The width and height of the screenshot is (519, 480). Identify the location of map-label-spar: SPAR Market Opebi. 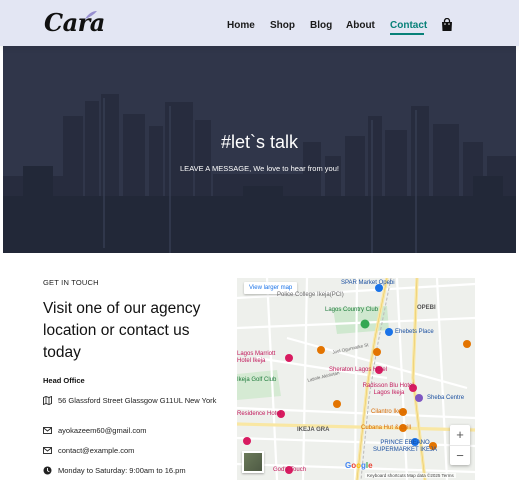
(368, 283).